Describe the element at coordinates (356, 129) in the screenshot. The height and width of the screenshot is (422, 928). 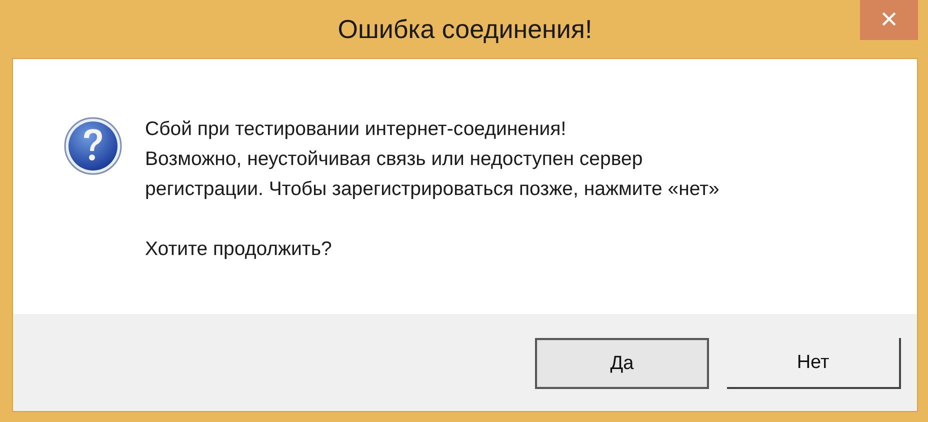
I see `message-text: Сбой при тестировании интернет-соединения!` at that location.